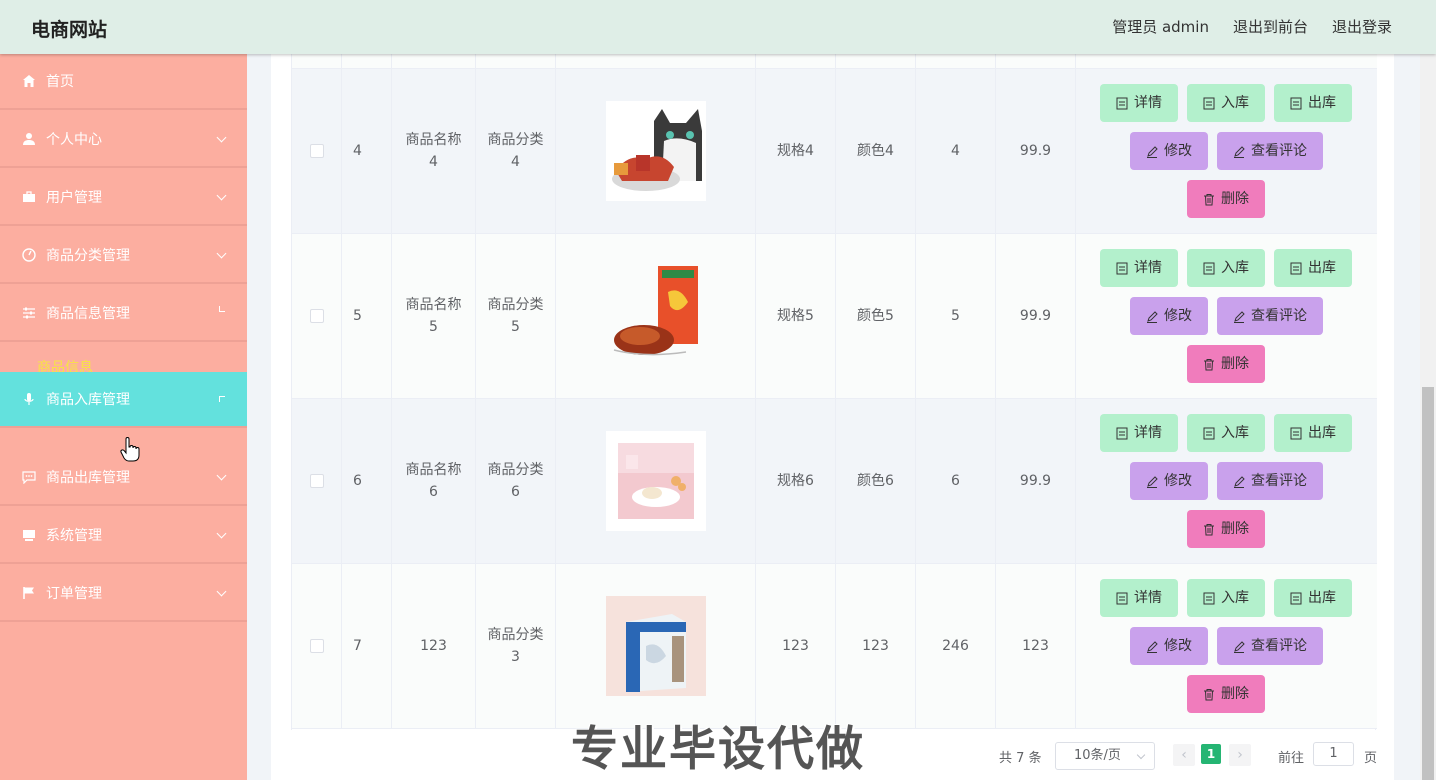 The width and height of the screenshot is (1436, 780). I want to click on sliders-icon, so click(29, 313).